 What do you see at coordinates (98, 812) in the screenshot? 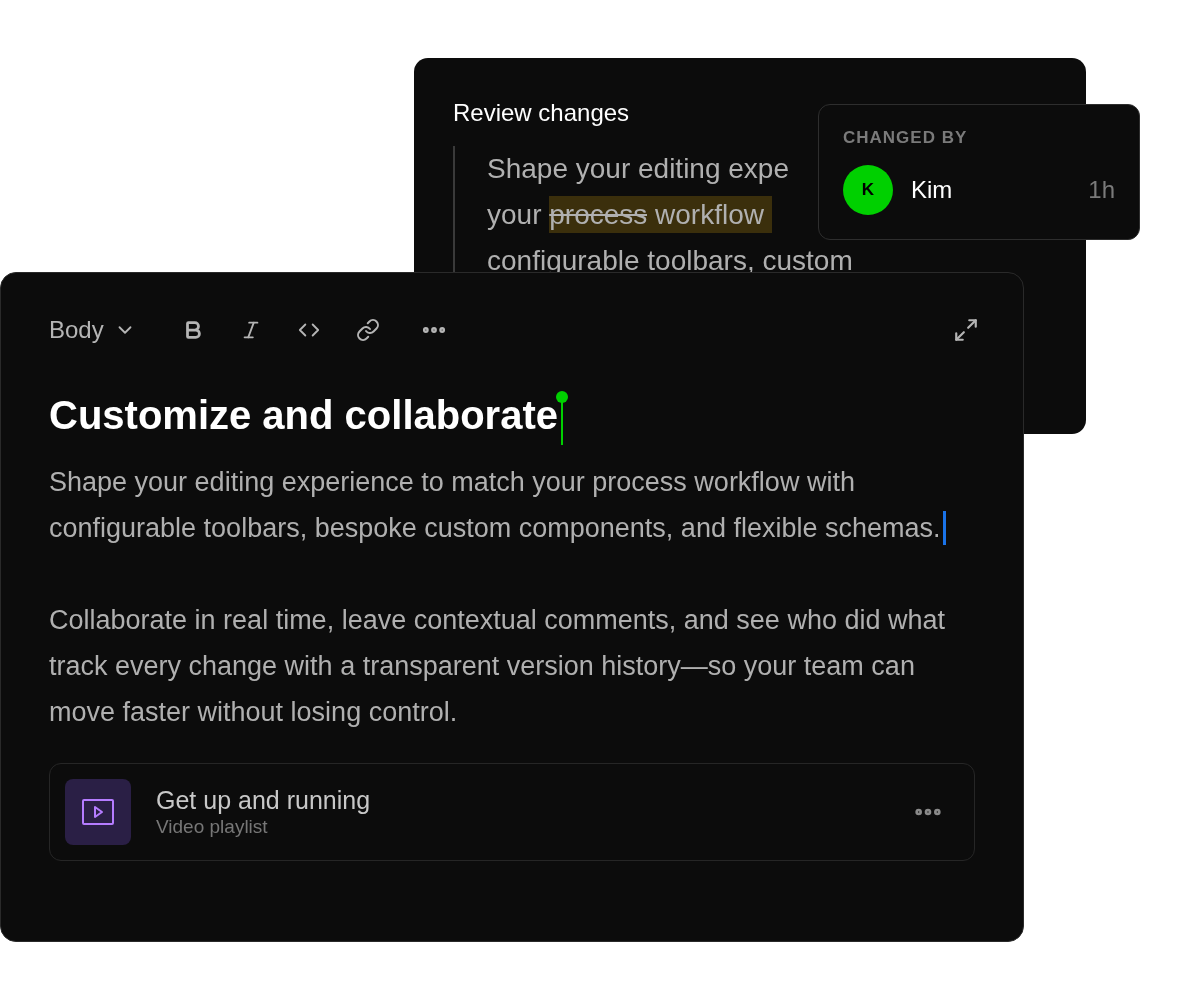
I see `play-icon` at bounding box center [98, 812].